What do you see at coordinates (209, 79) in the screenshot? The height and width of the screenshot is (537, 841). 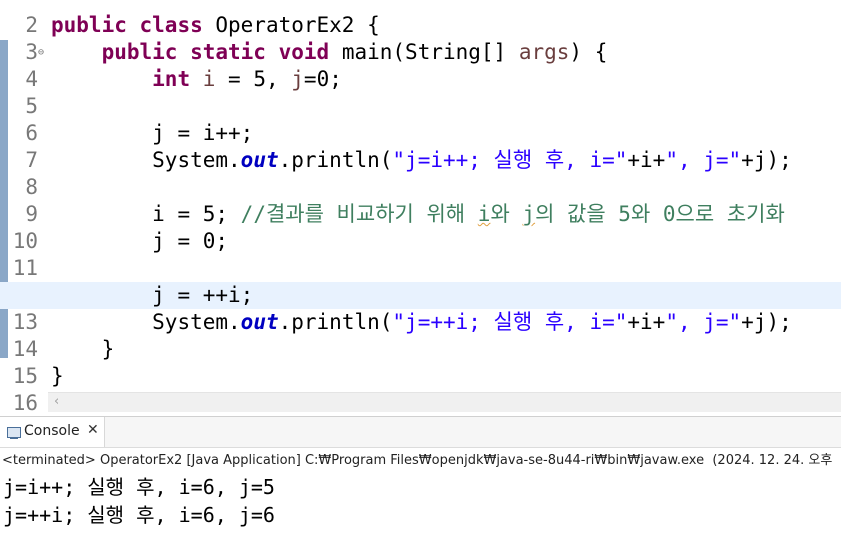 I see `variable: i` at bounding box center [209, 79].